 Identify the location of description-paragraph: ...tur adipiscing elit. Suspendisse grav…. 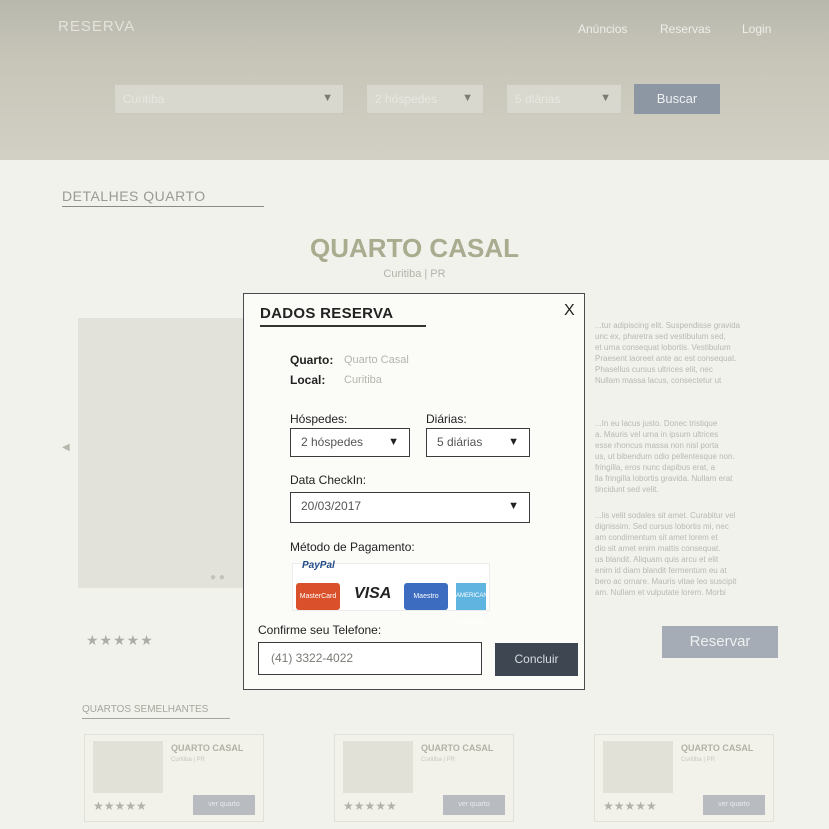
(667, 353).